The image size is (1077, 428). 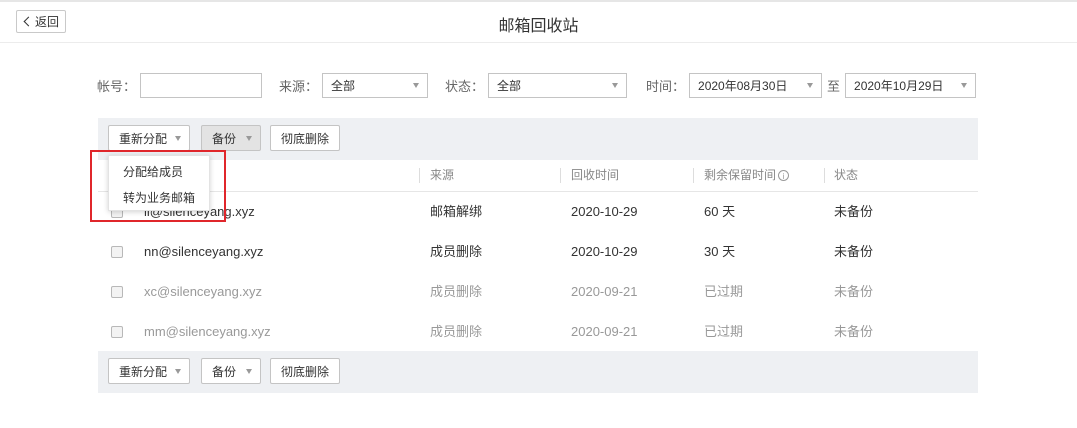 I want to click on column-status: 状态, so click(x=846, y=175).